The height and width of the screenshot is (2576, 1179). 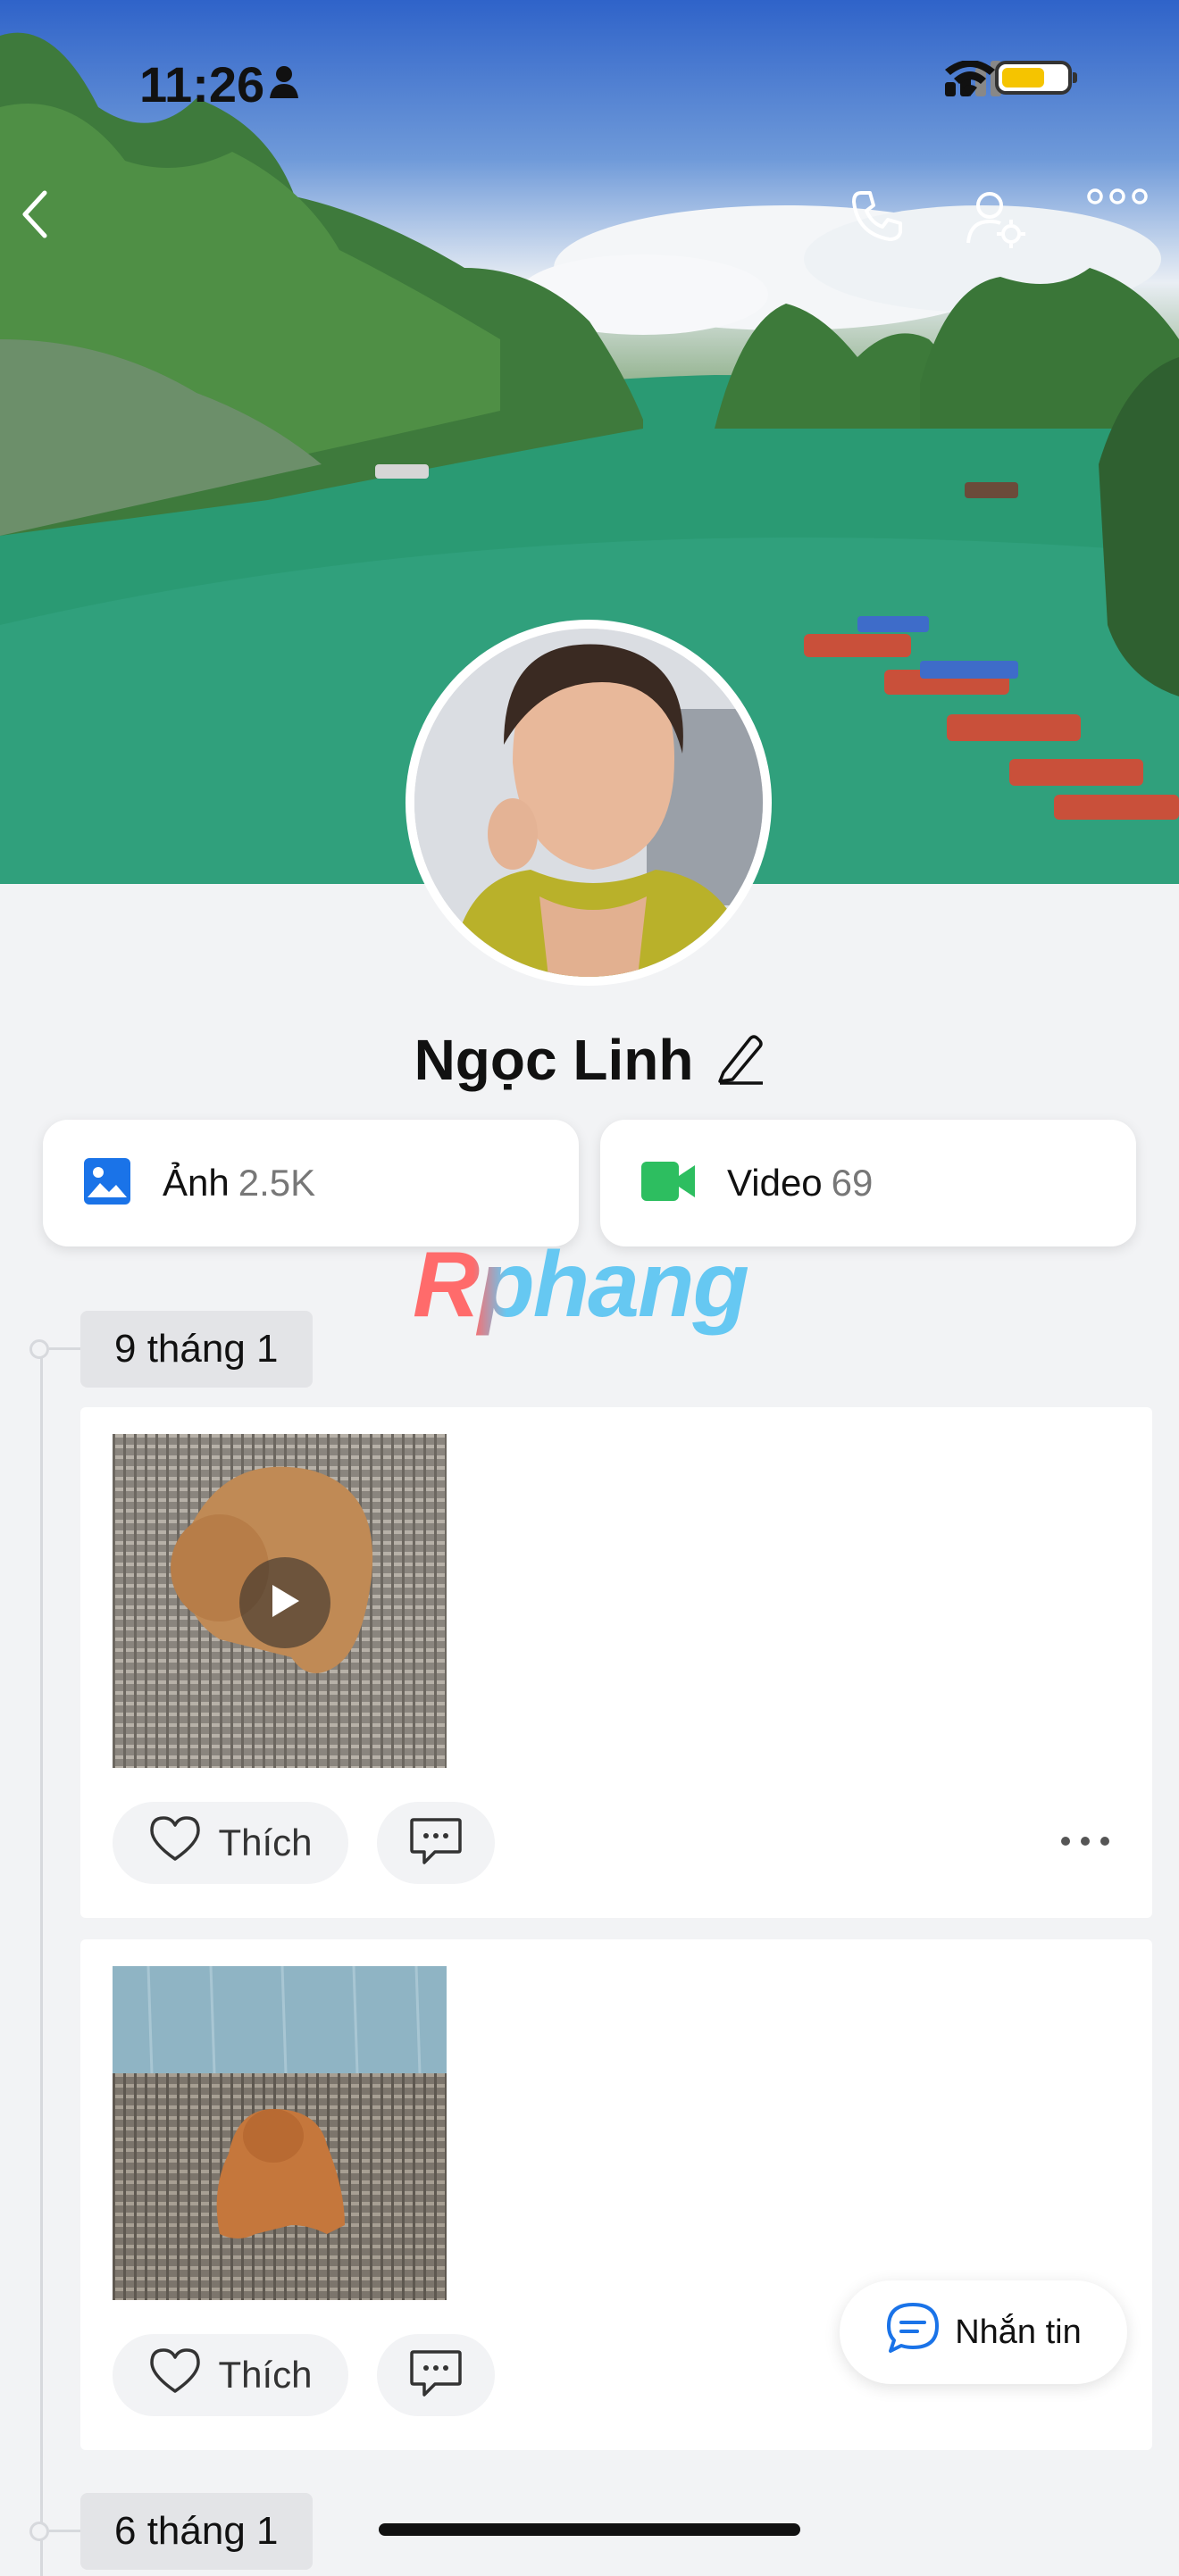 I want to click on post-photo-thumbnail, so click(x=280, y=2133).